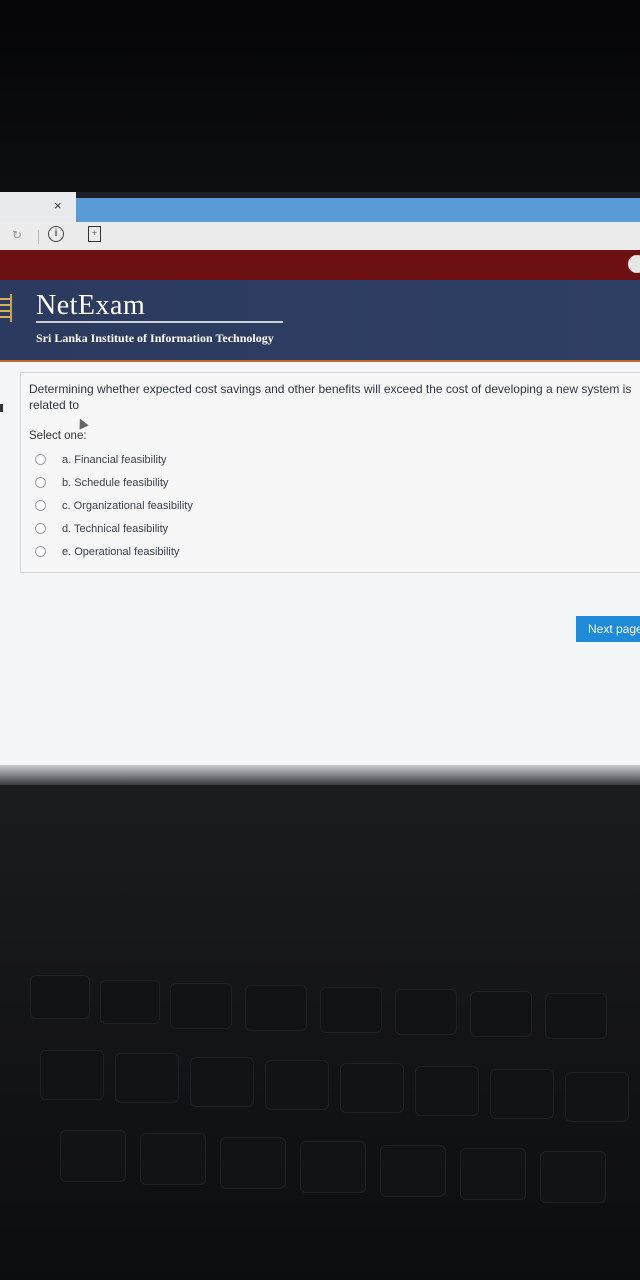  Describe the element at coordinates (56, 234) in the screenshot. I see `info-icon: i` at that location.